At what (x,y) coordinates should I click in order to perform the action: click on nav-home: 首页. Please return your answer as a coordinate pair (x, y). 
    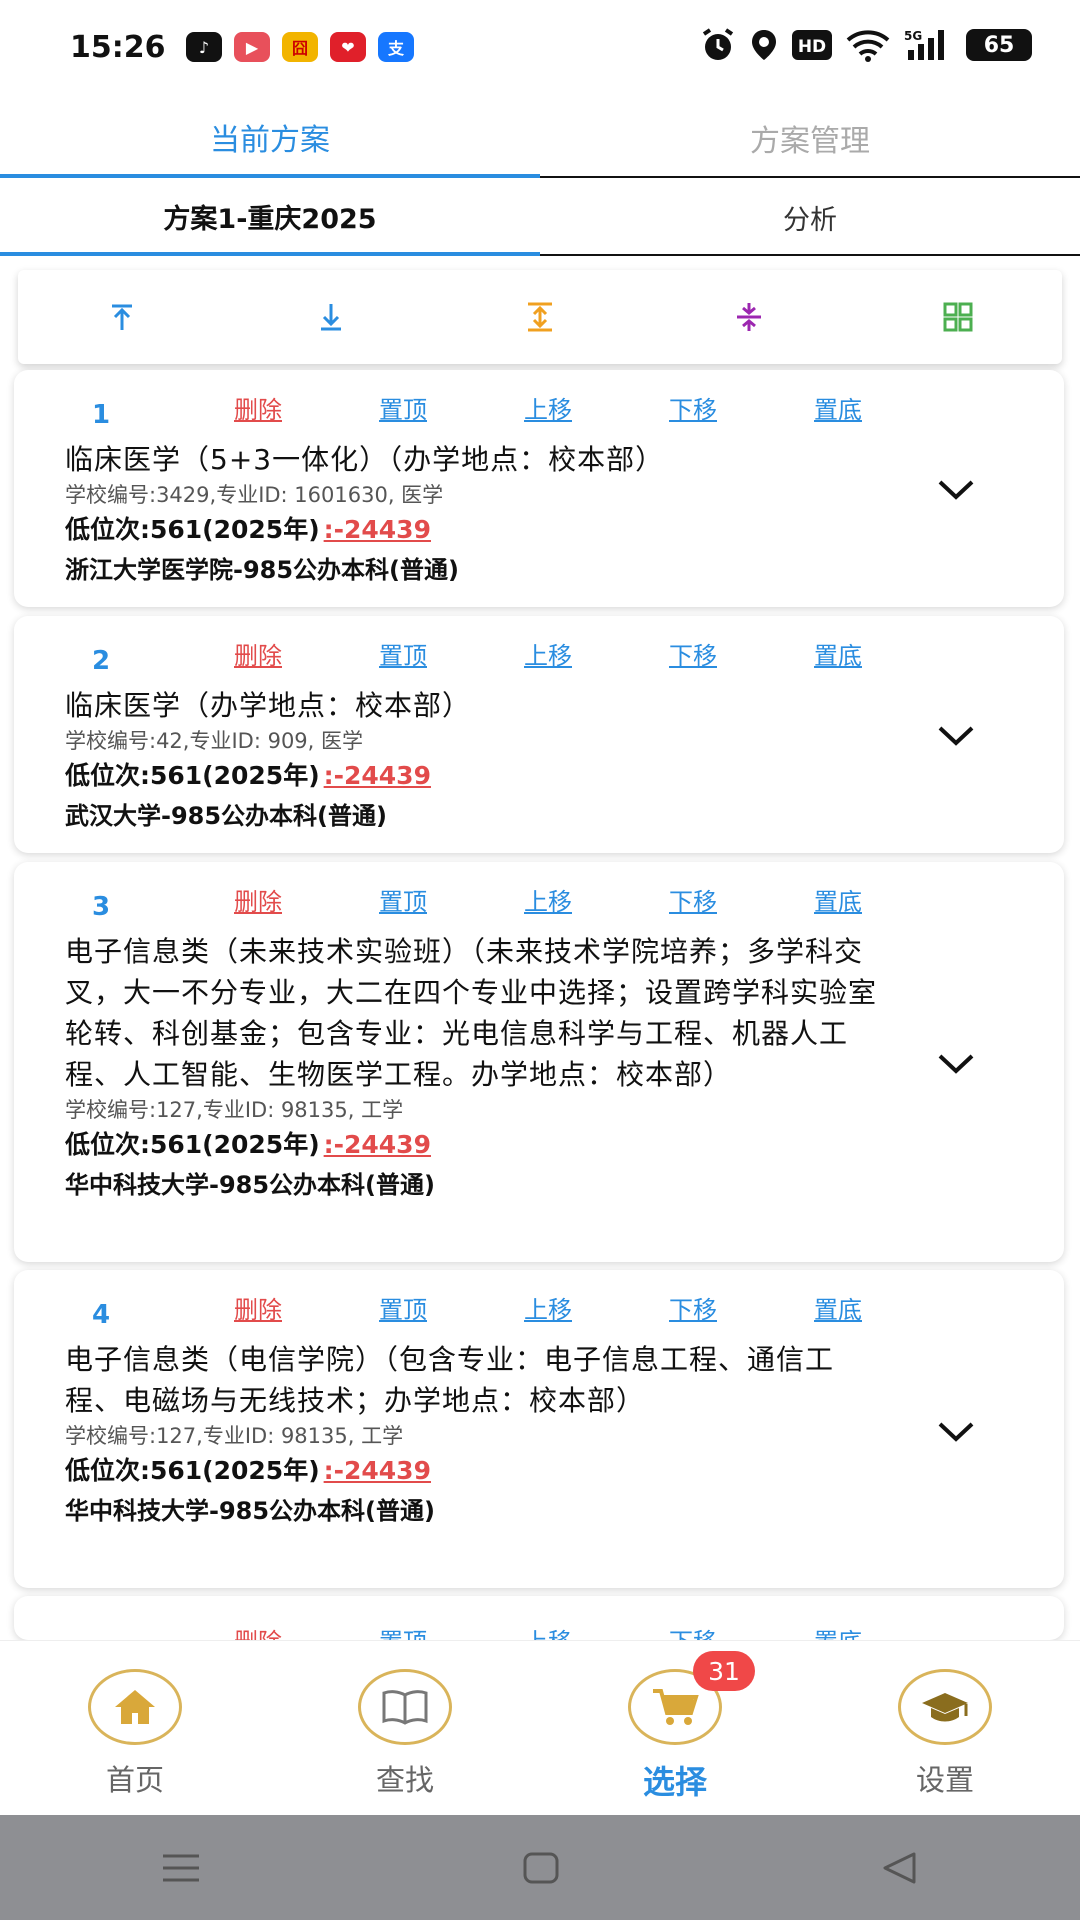
    Looking at the image, I should click on (135, 1728).